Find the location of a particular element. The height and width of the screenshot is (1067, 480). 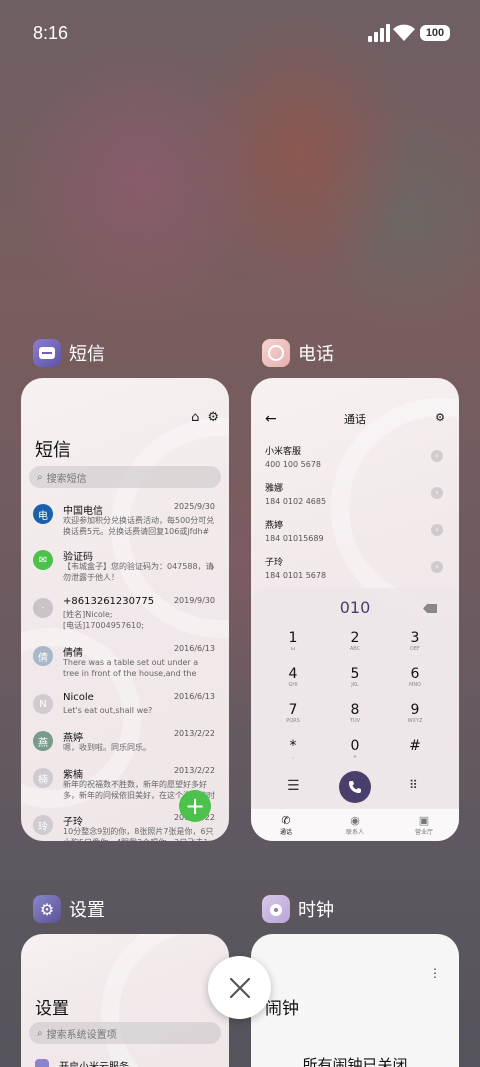

key-letters: , is located at coordinates (293, 757).